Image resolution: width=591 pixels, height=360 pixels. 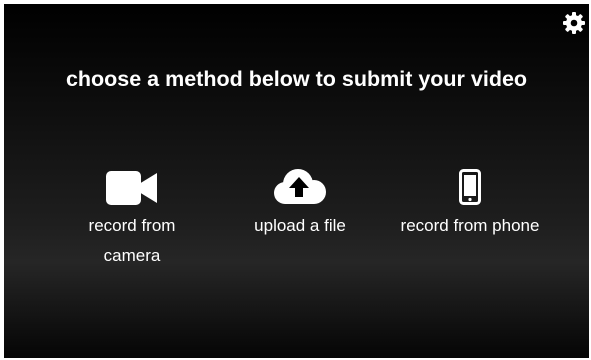 What do you see at coordinates (132, 183) in the screenshot?
I see `video-camera-icon` at bounding box center [132, 183].